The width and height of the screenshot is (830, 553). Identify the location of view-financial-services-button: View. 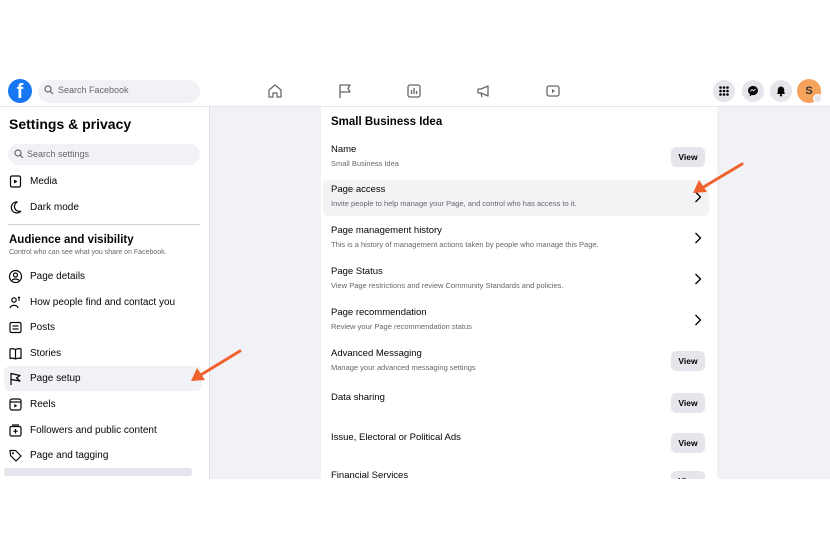
(688, 475).